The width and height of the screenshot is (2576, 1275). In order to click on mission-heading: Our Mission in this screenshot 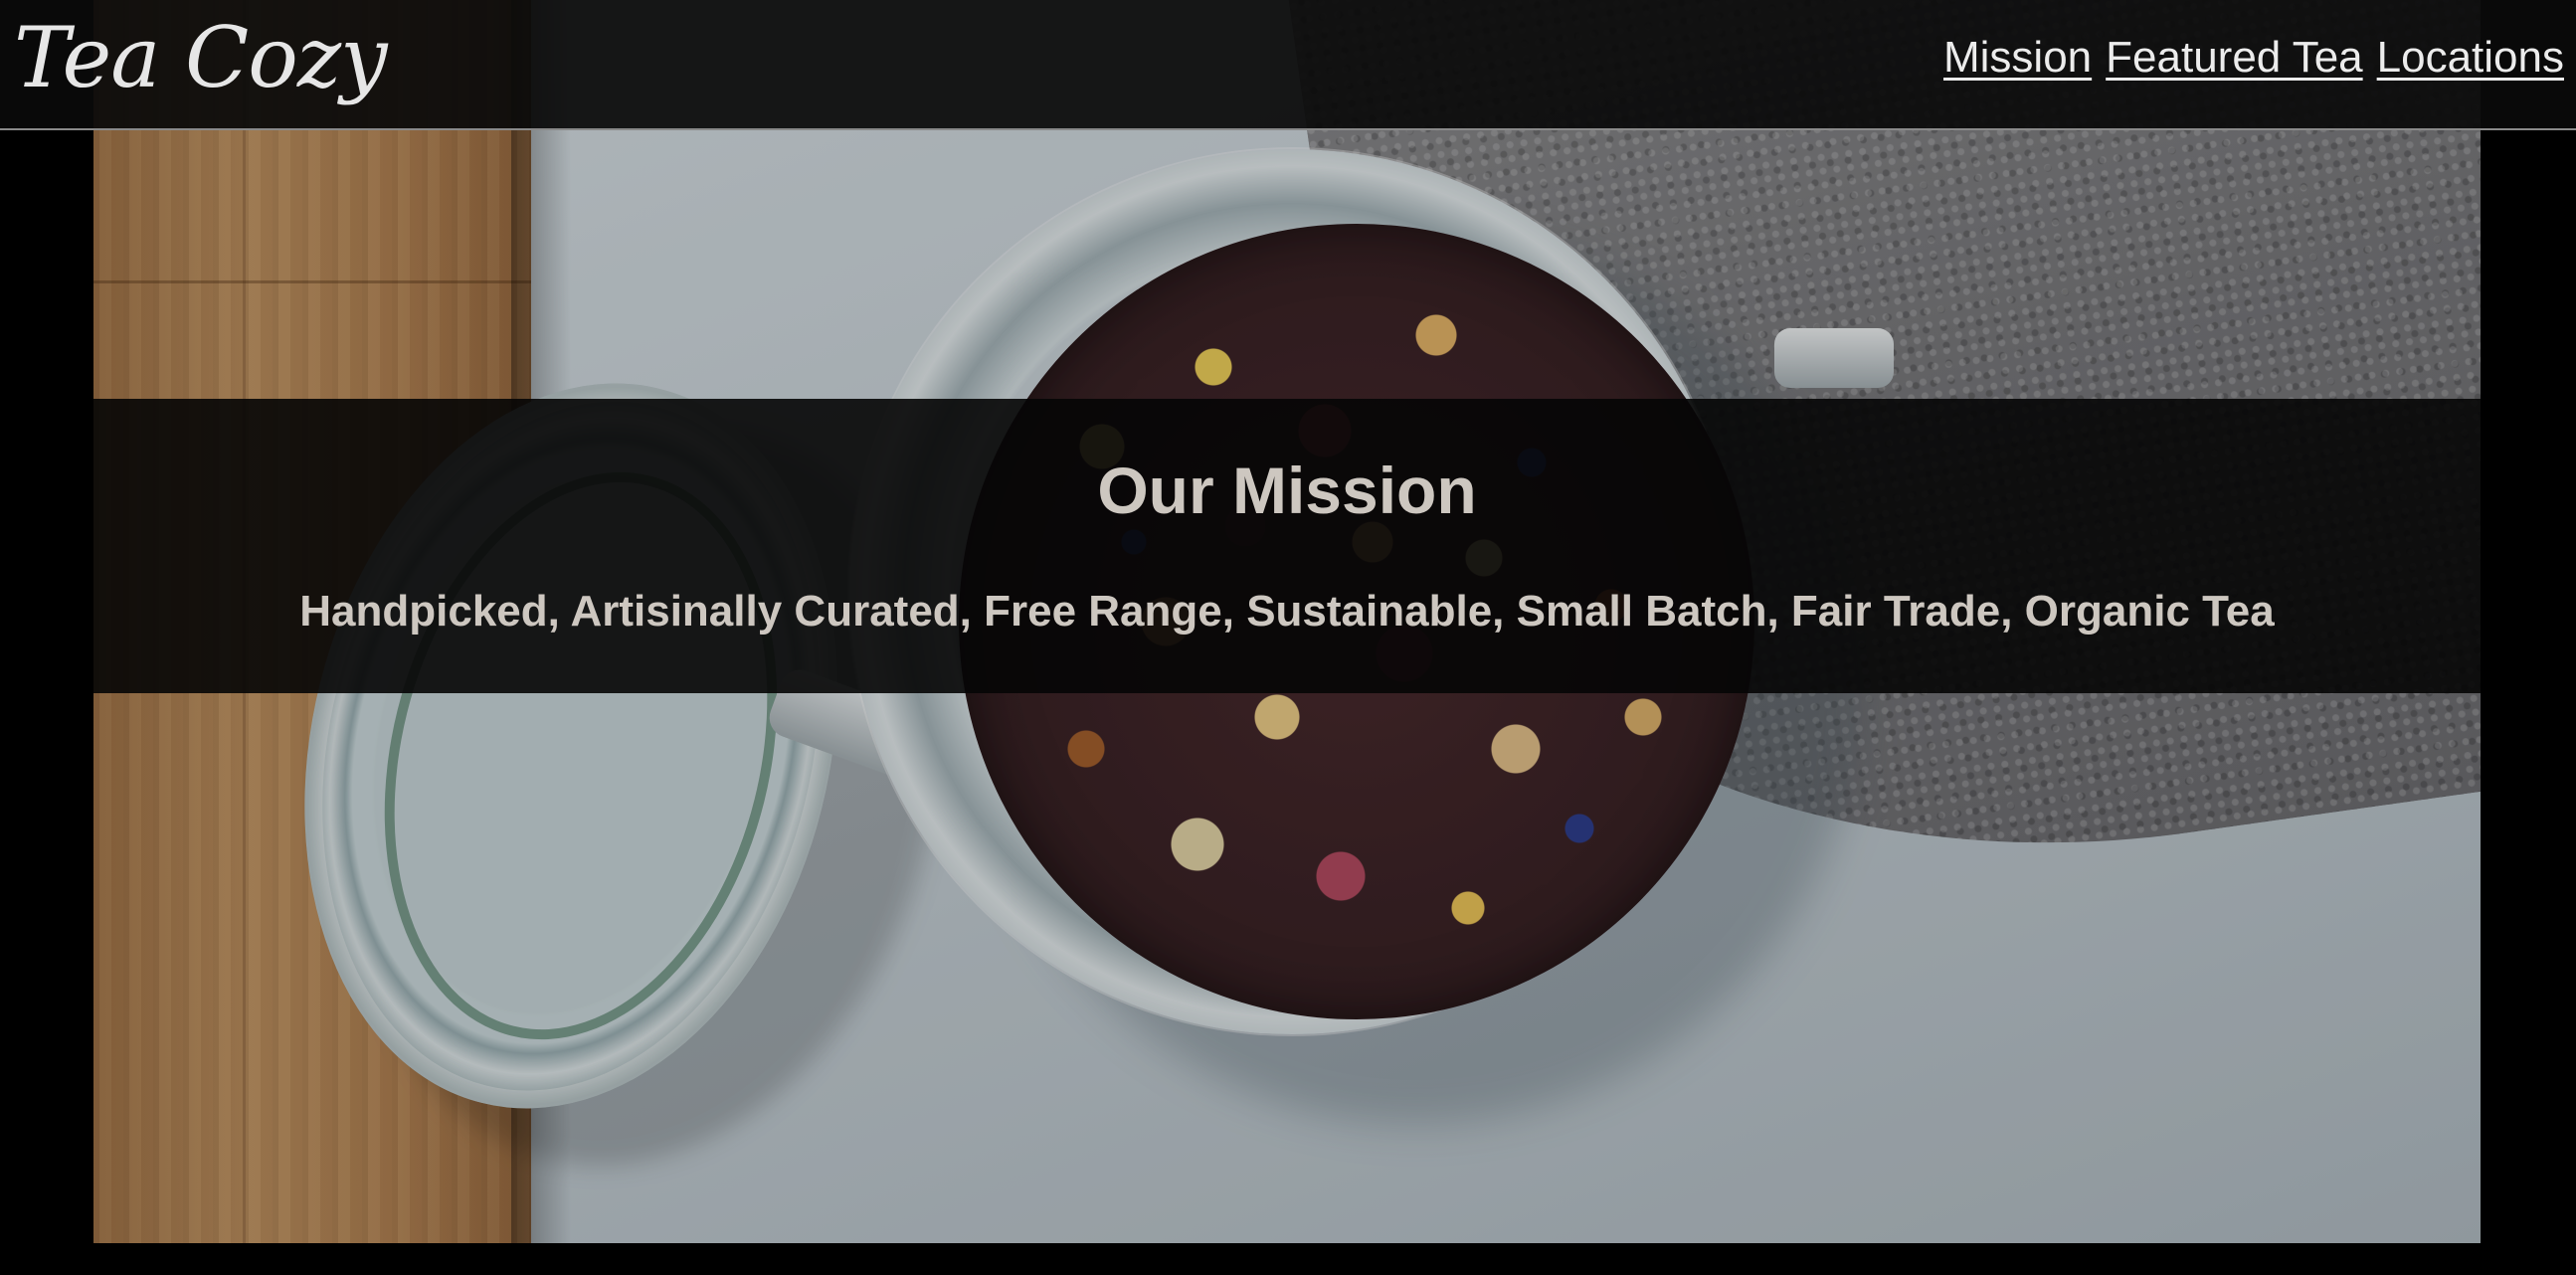, I will do `click(1287, 490)`.